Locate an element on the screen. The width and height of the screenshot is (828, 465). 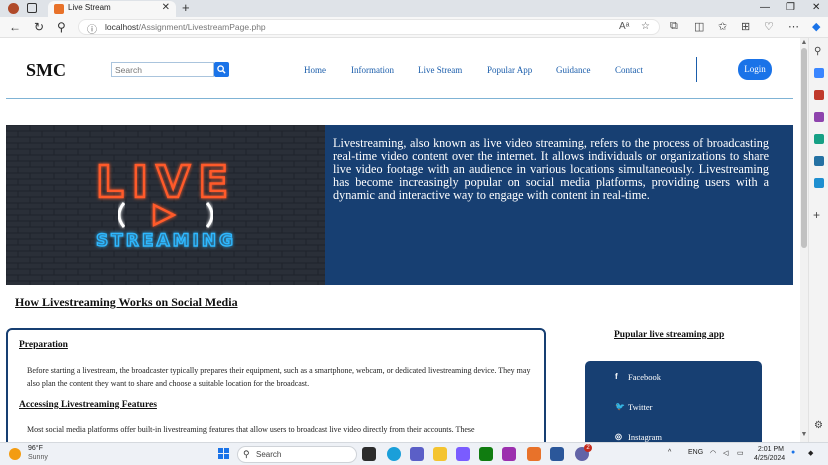
app-link-facebook: Facebook is located at coordinates (644, 377).